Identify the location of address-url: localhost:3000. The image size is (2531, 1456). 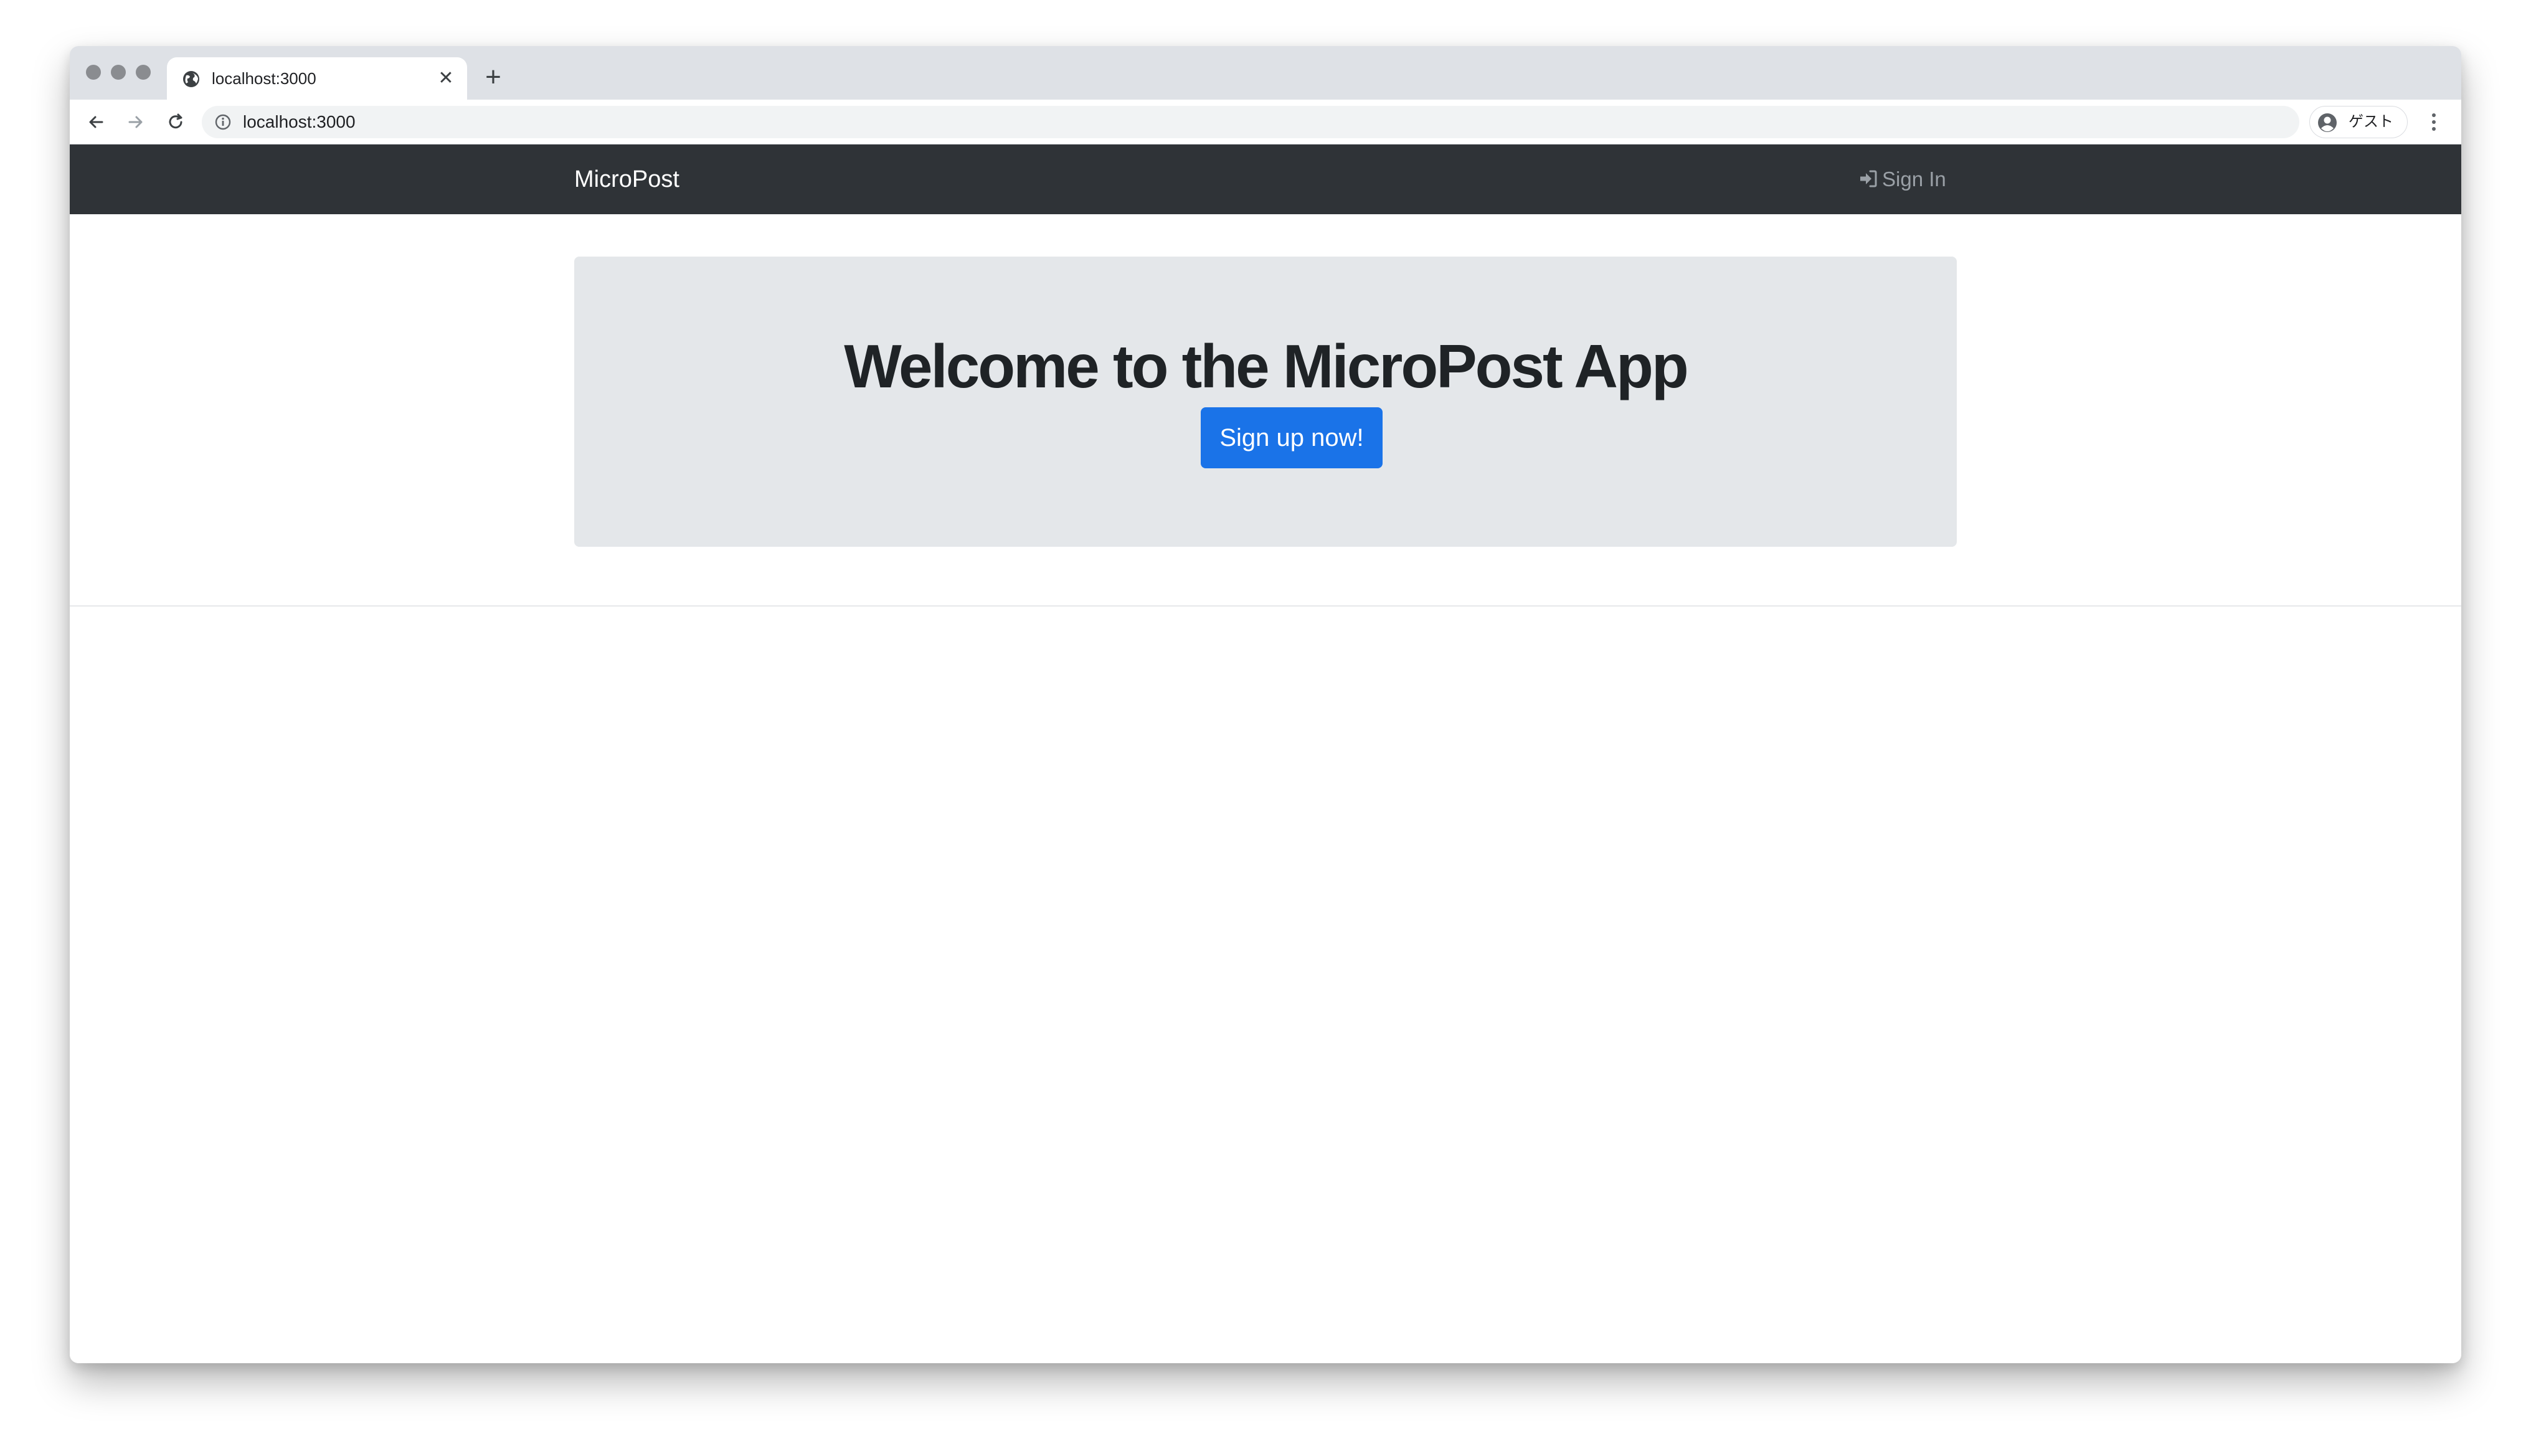
(299, 122).